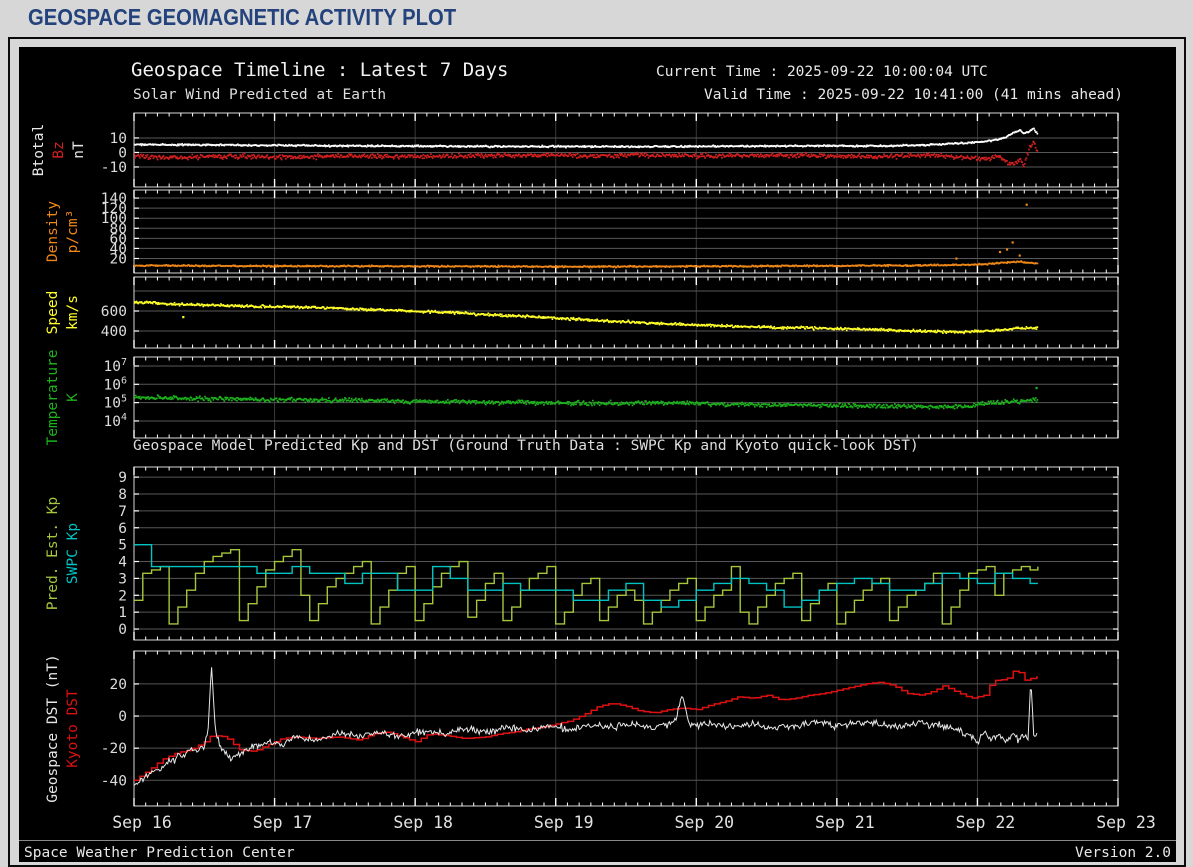  I want to click on ylabel-mag-2: nT, so click(79, 150).